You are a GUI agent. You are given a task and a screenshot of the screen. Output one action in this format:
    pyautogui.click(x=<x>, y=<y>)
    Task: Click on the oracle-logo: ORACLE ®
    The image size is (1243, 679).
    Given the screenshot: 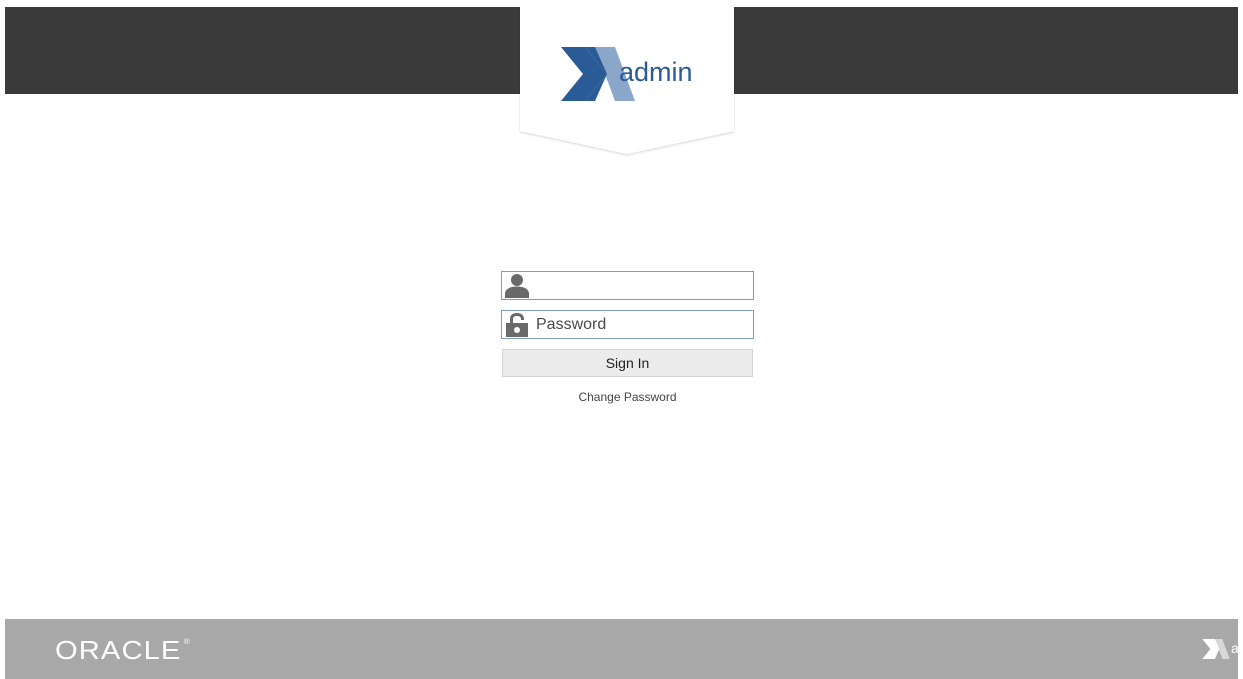 What is the action you would take?
    pyautogui.click(x=123, y=650)
    